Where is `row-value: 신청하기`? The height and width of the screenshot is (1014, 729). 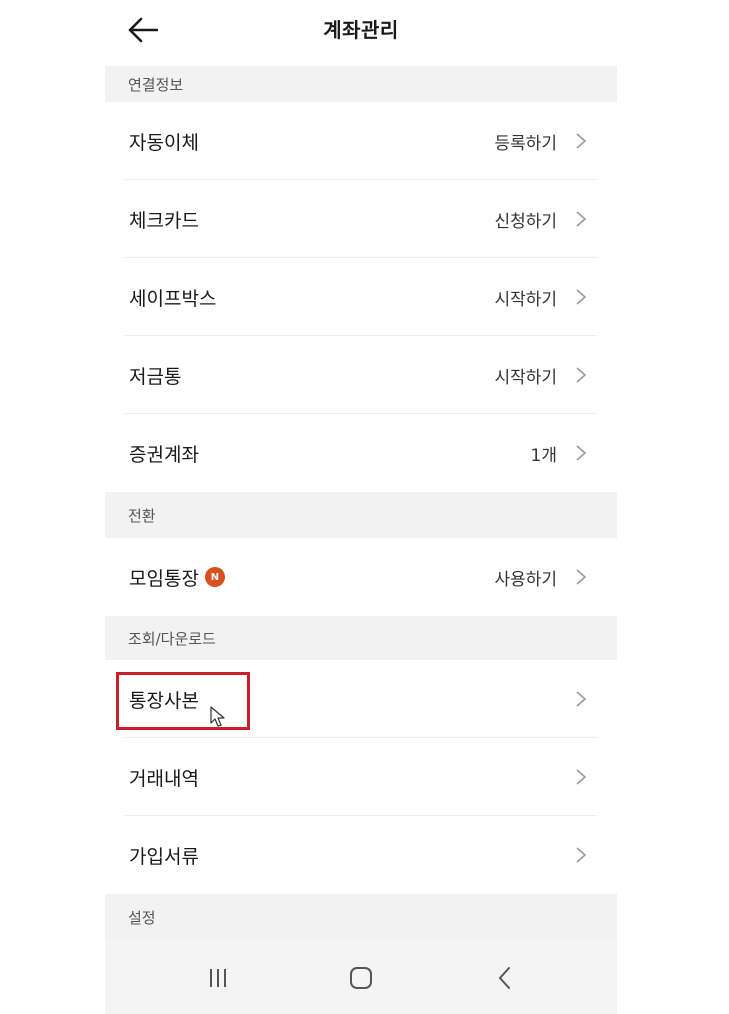
row-value: 신청하기 is located at coordinates (525, 221).